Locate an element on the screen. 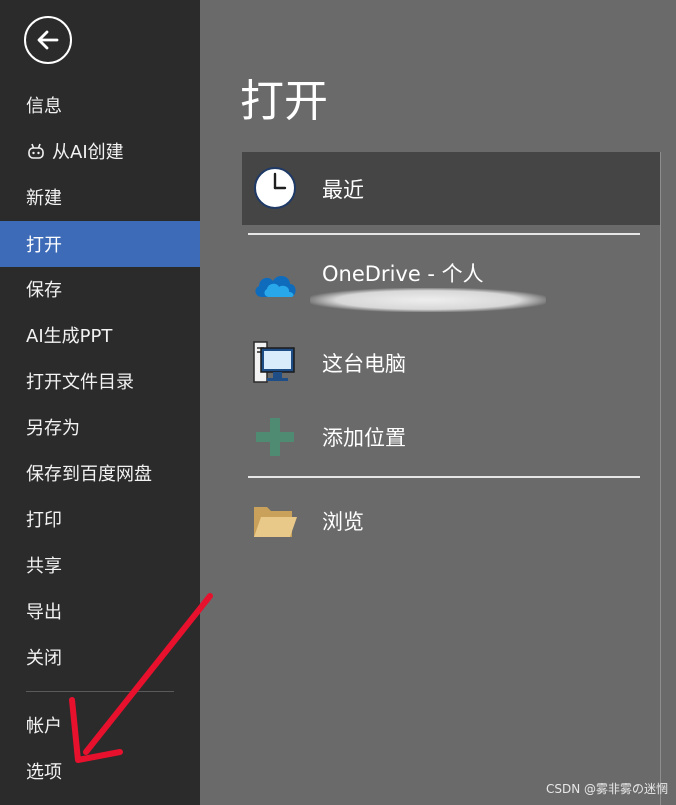 The width and height of the screenshot is (676, 805). sidebar-item-label: 打印 is located at coordinates (44, 520).